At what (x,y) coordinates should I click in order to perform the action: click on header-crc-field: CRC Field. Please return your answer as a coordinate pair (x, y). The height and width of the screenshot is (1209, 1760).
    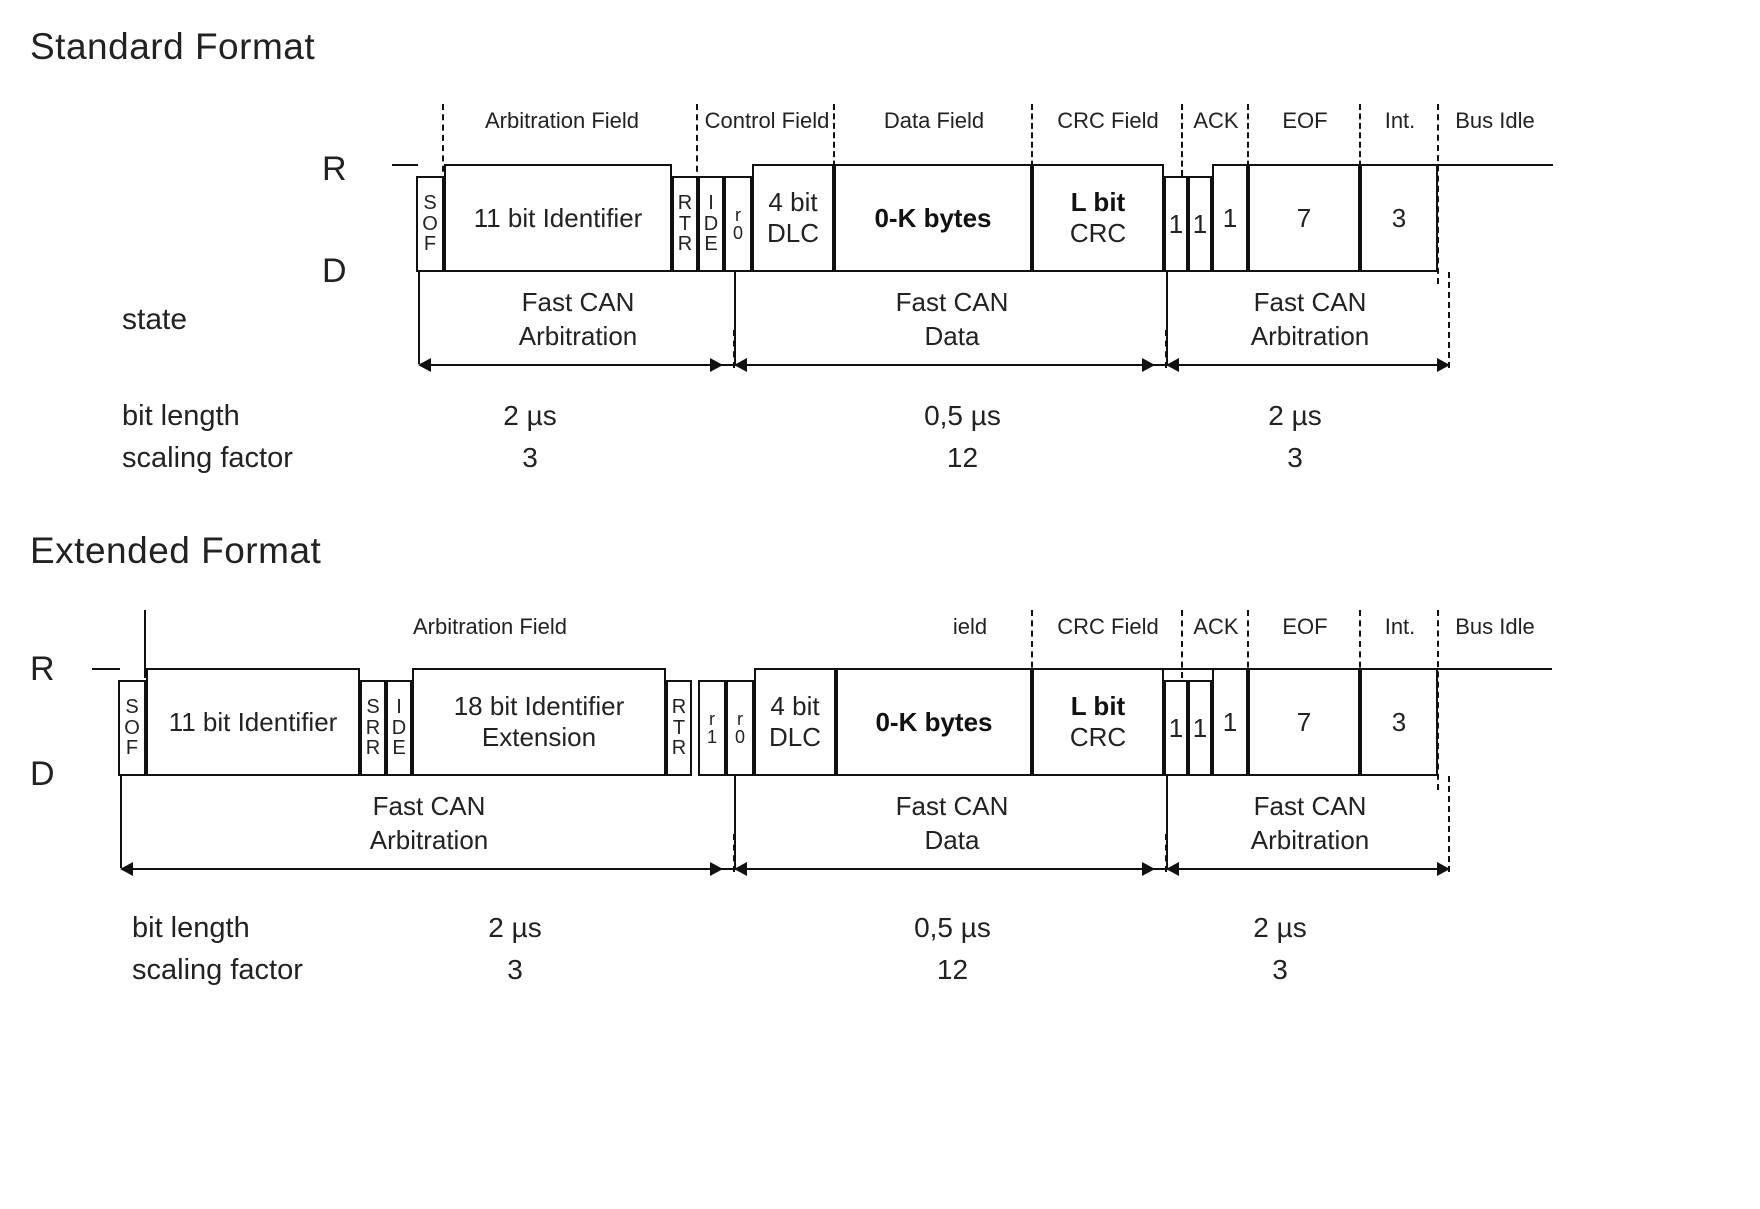
    Looking at the image, I should click on (1108, 120).